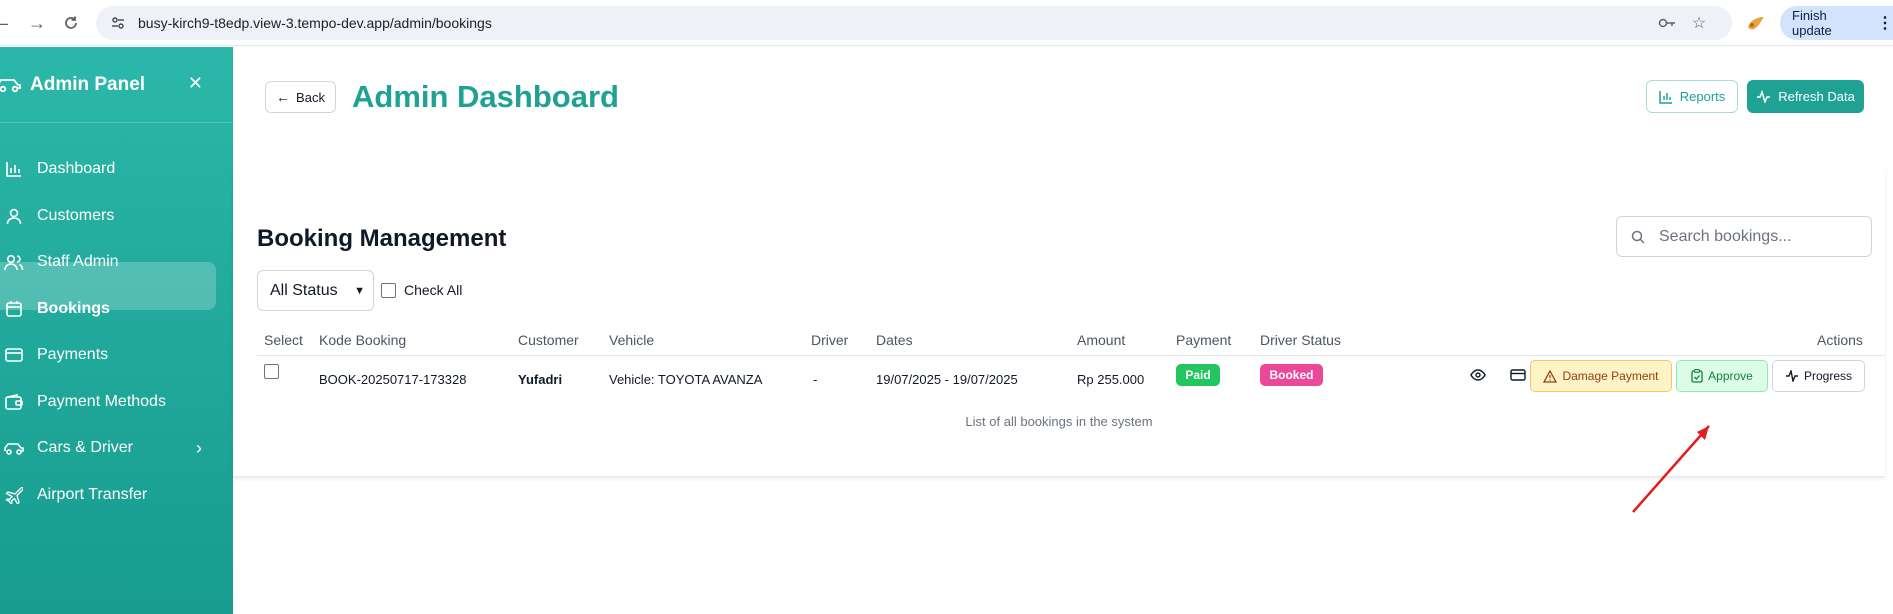  Describe the element at coordinates (1204, 340) in the screenshot. I see `column-header-payment: Payment` at that location.